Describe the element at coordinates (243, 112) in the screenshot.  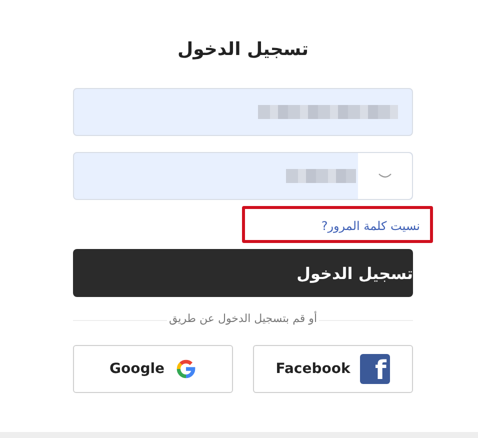
I see `email-field` at that location.